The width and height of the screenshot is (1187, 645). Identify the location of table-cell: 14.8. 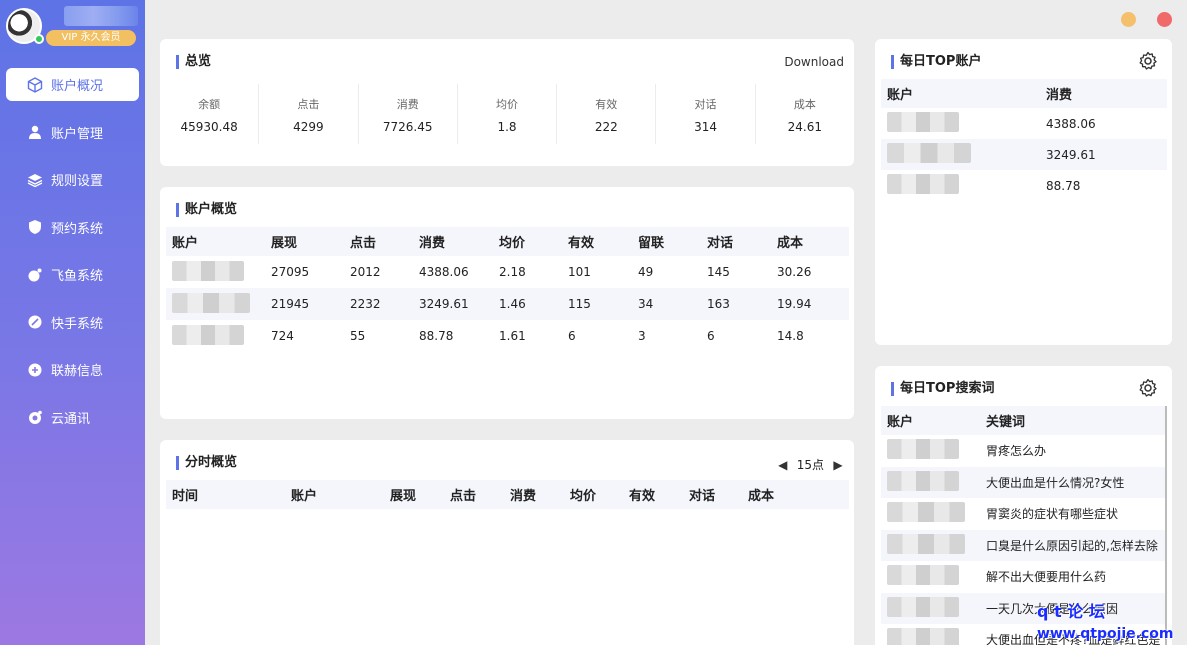
(790, 336).